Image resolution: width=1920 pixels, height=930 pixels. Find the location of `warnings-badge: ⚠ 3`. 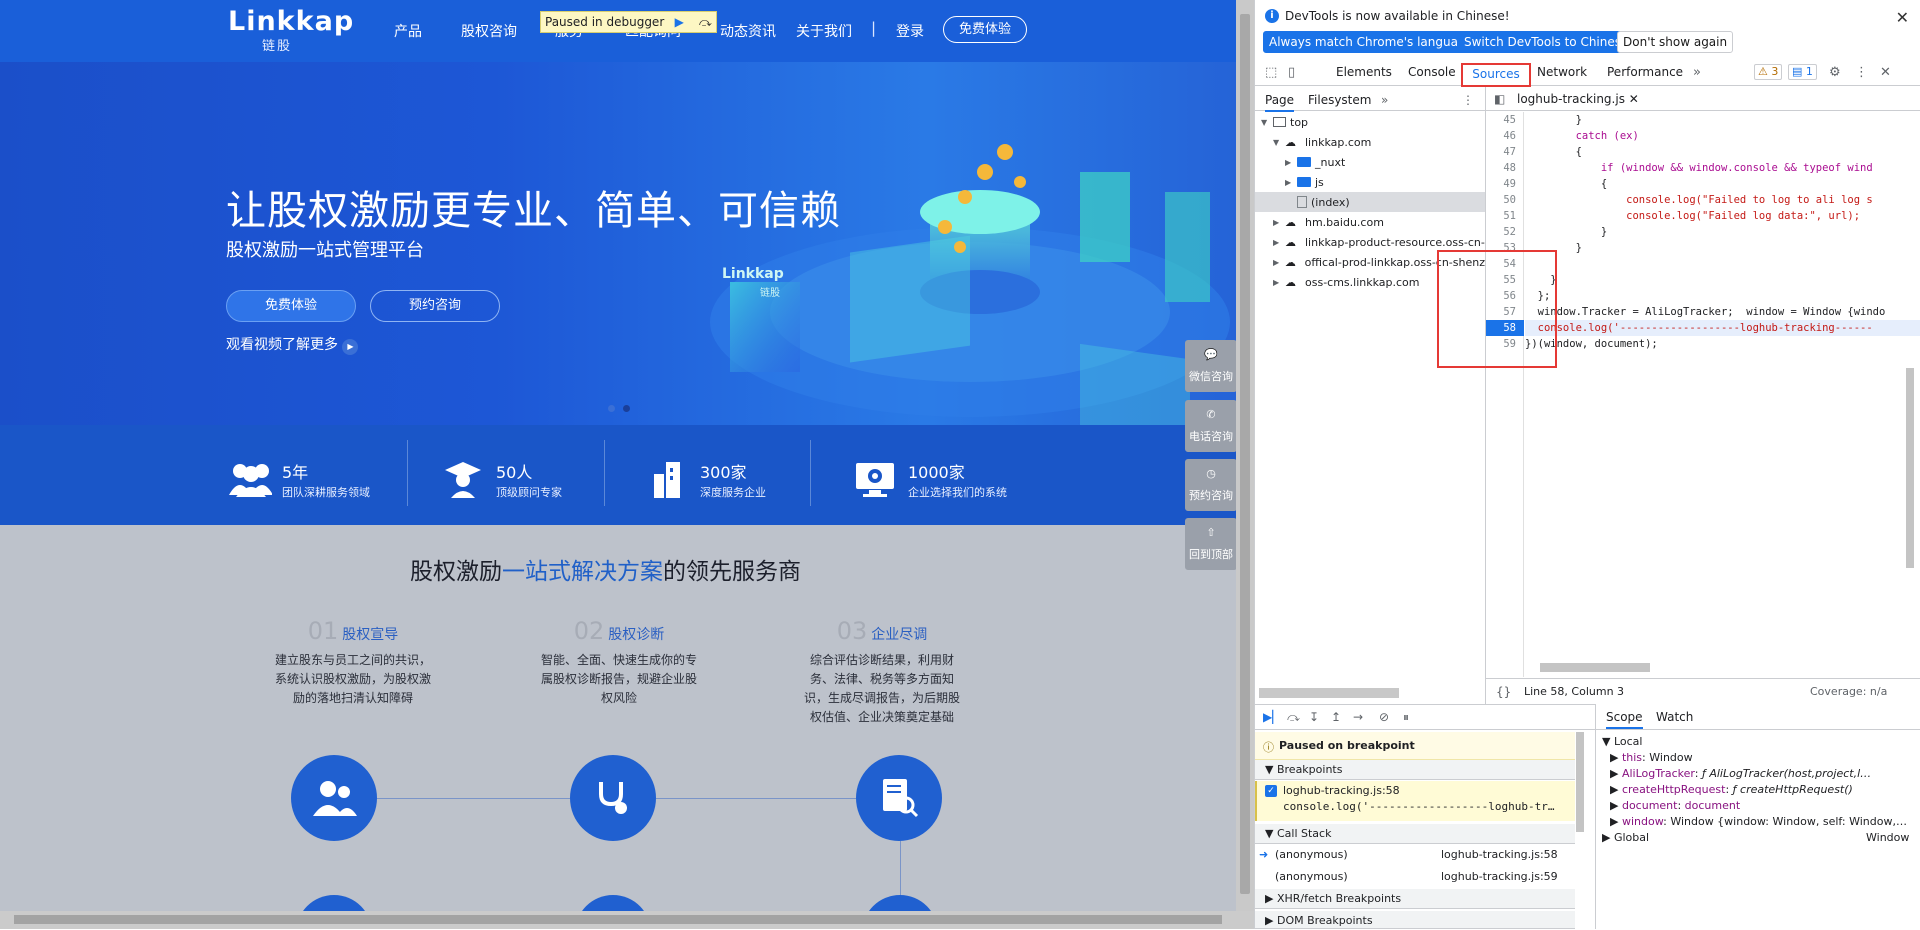

warnings-badge: ⚠ 3 is located at coordinates (1768, 72).